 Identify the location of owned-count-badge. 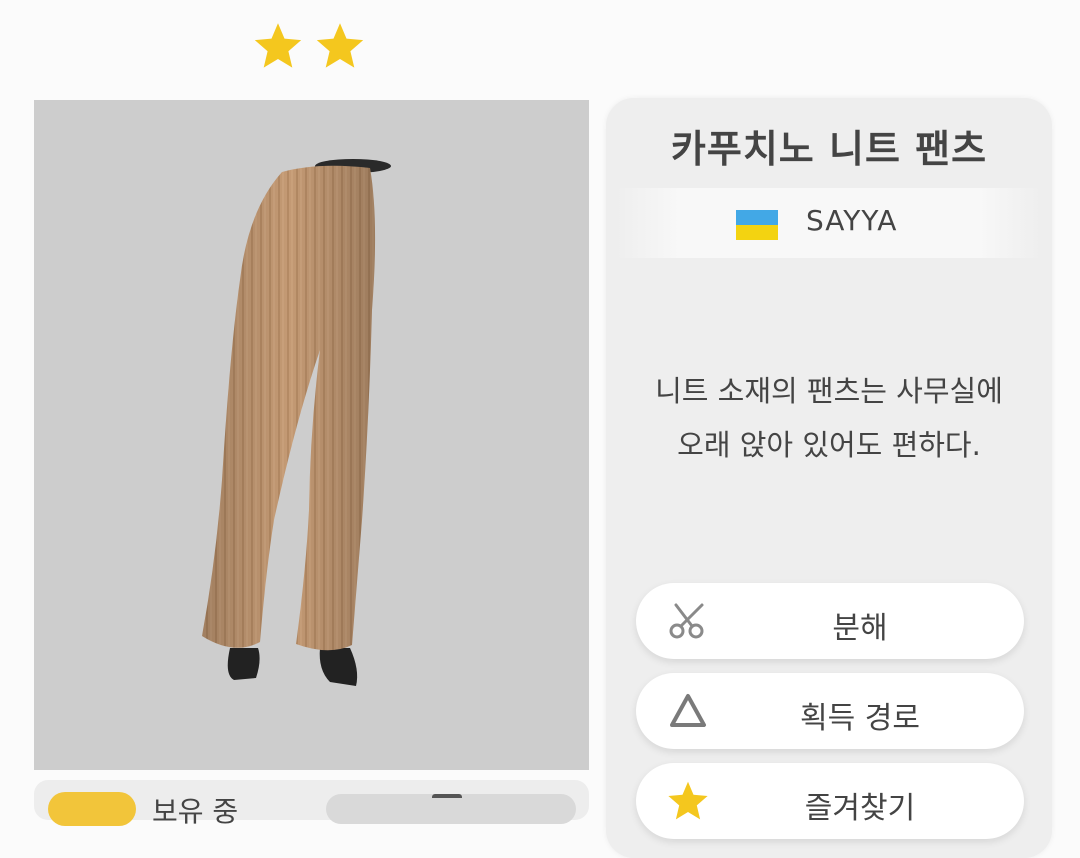
(92, 809).